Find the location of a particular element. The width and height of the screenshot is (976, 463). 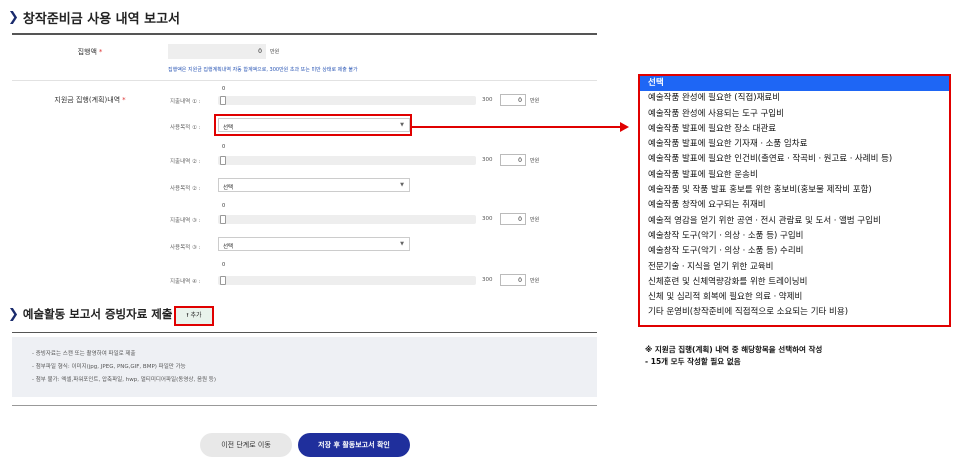

section-title-text: 창작준비금 사용 내역 보고서 is located at coordinates (101, 19).